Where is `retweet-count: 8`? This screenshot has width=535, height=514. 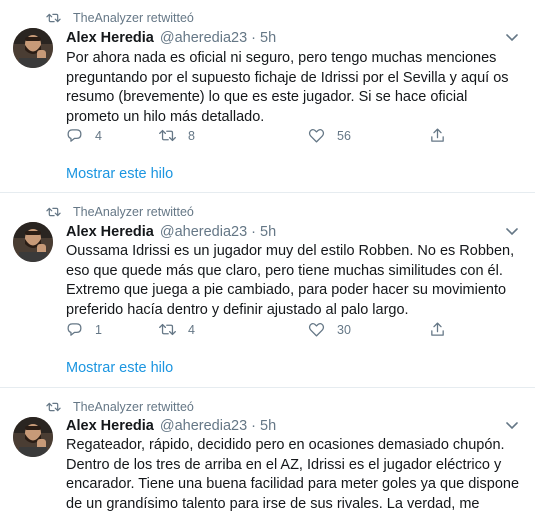 retweet-count: 8 is located at coordinates (191, 135).